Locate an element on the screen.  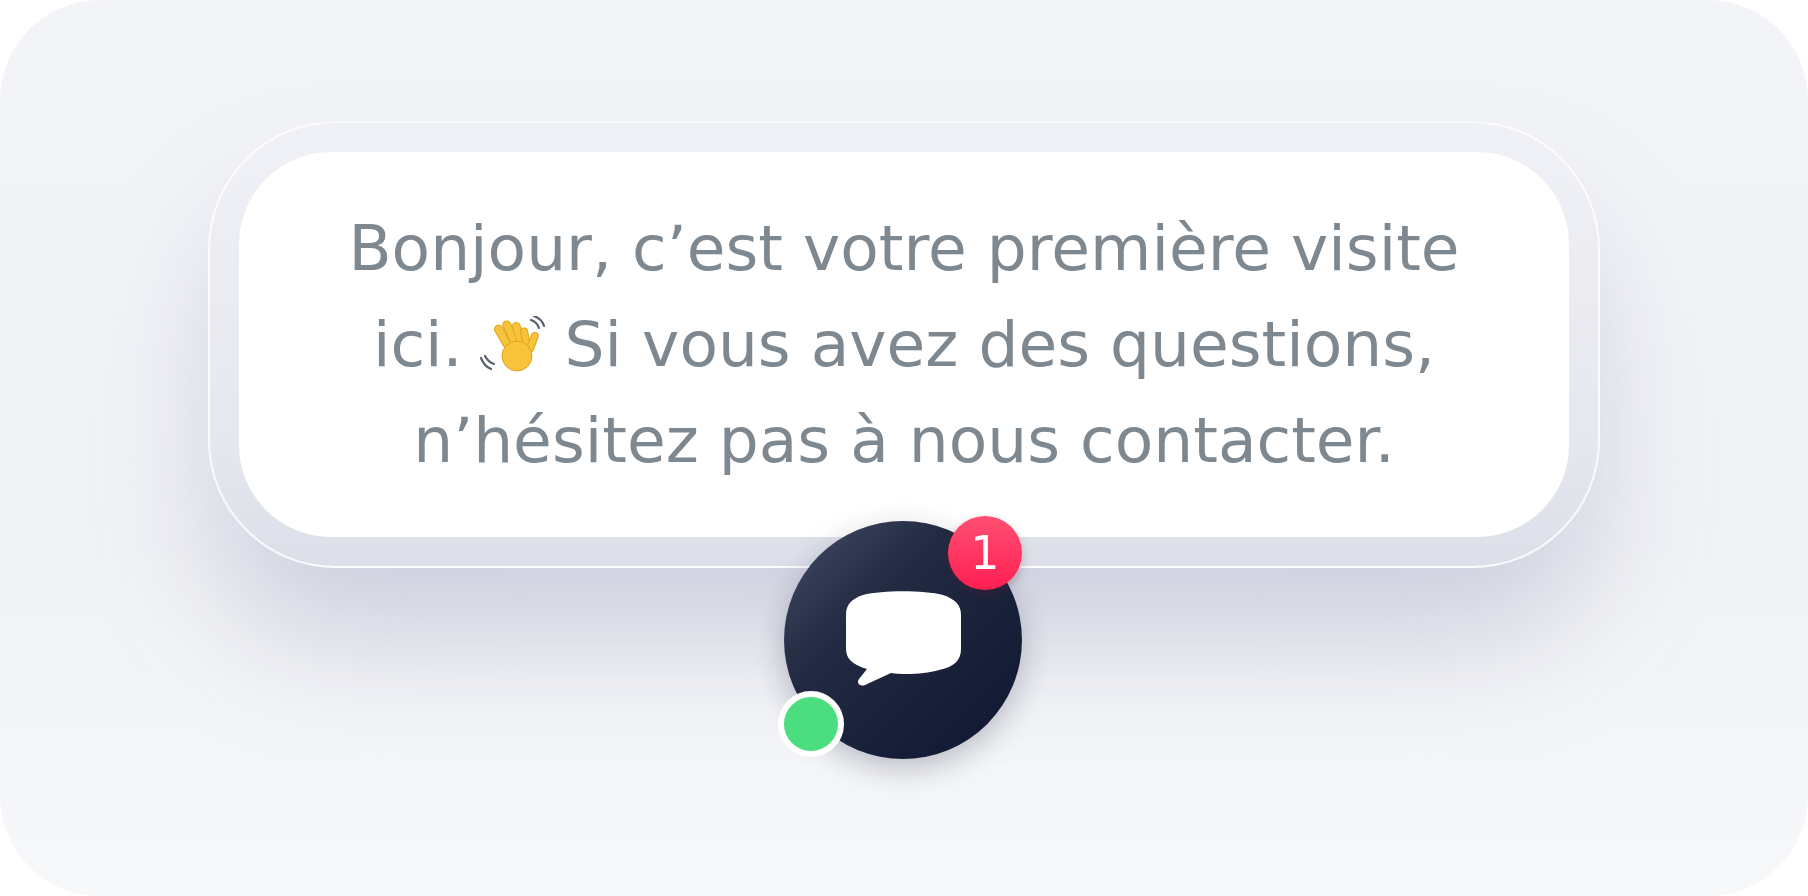
message-text: Bonjour, c’est votre première visite is located at coordinates (904, 248).